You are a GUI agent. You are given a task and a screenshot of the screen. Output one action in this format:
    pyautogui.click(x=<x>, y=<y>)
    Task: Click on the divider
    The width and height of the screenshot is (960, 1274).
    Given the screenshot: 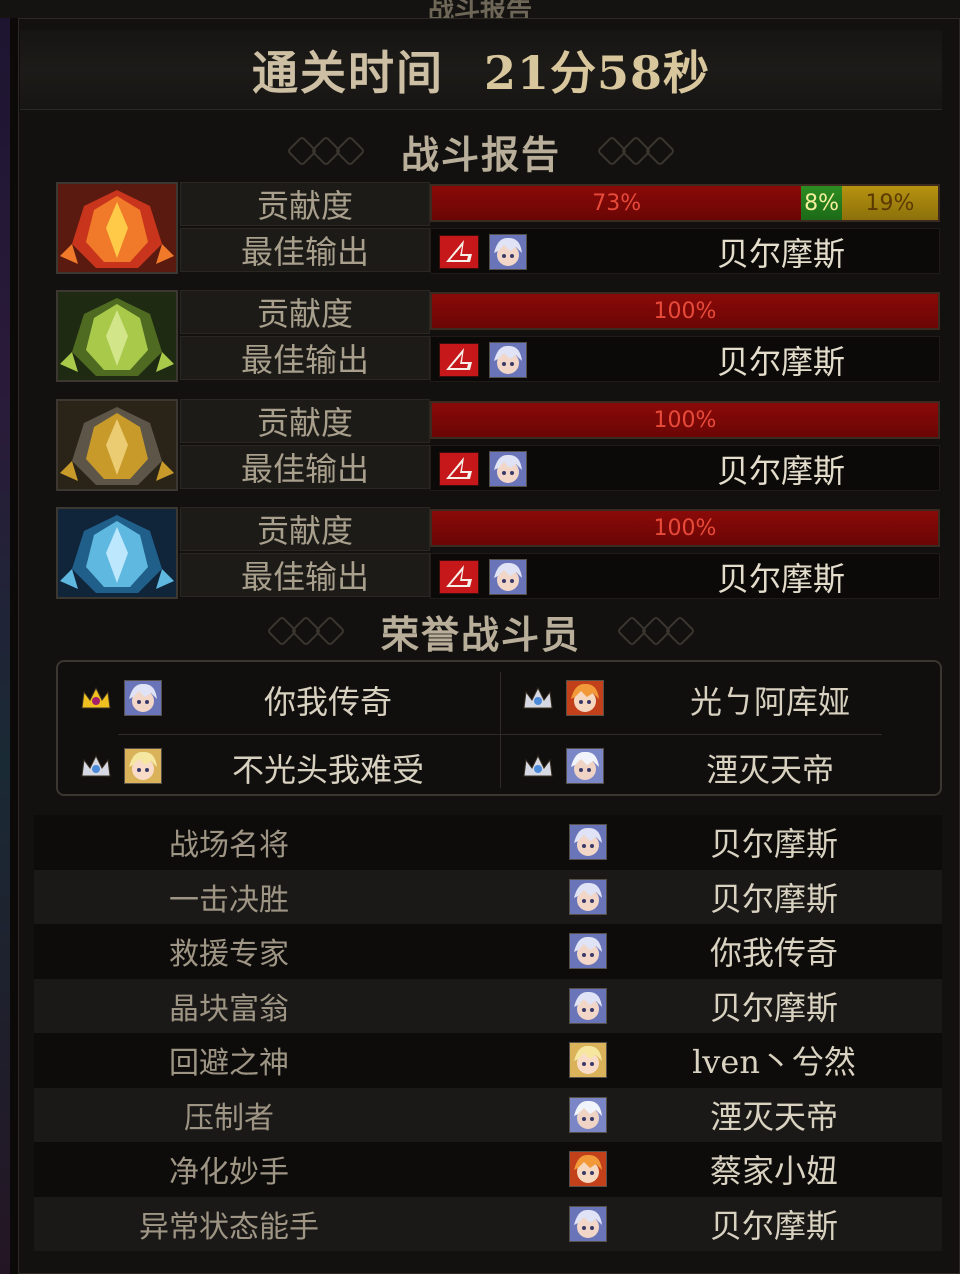 What is the action you would take?
    pyautogui.click(x=500, y=734)
    